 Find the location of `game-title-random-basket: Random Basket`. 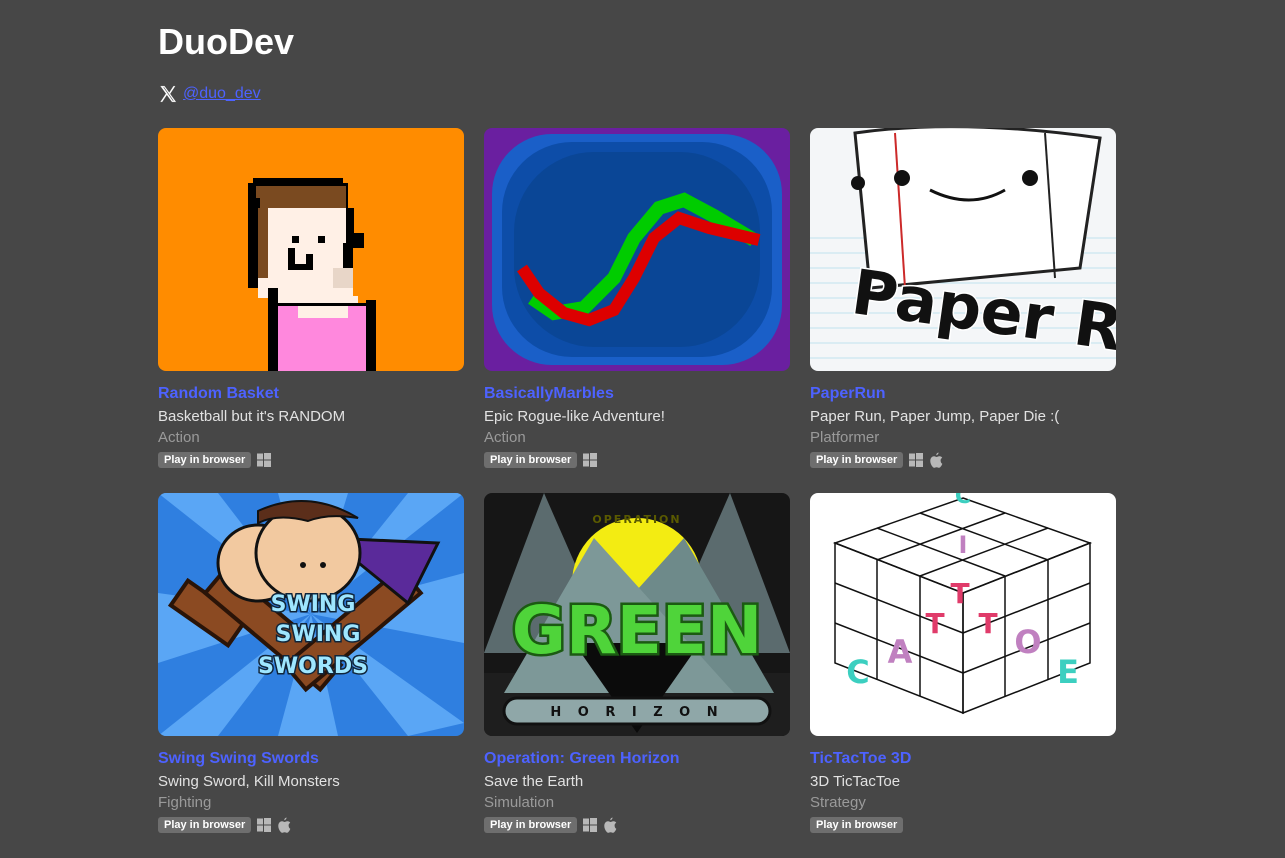

game-title-random-basket: Random Basket is located at coordinates (311, 393).